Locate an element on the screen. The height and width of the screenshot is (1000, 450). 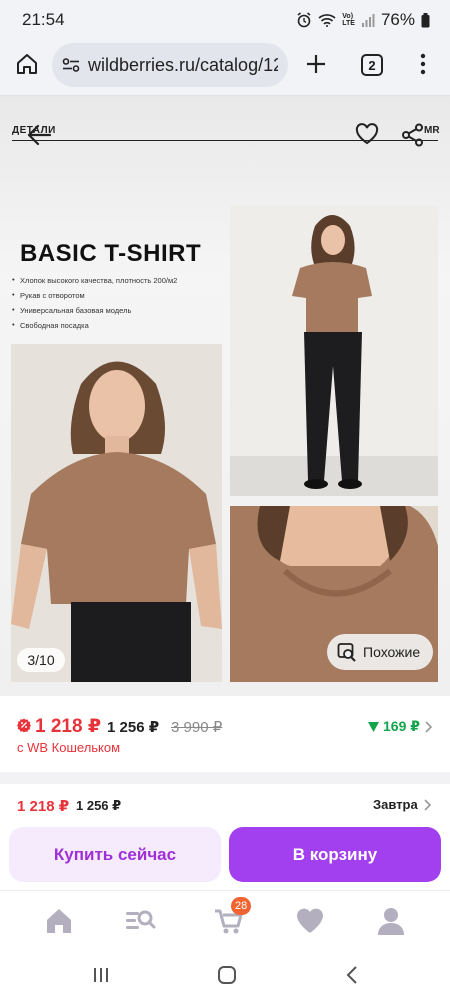
regular-price: 1 256 ₽ is located at coordinates (133, 727).